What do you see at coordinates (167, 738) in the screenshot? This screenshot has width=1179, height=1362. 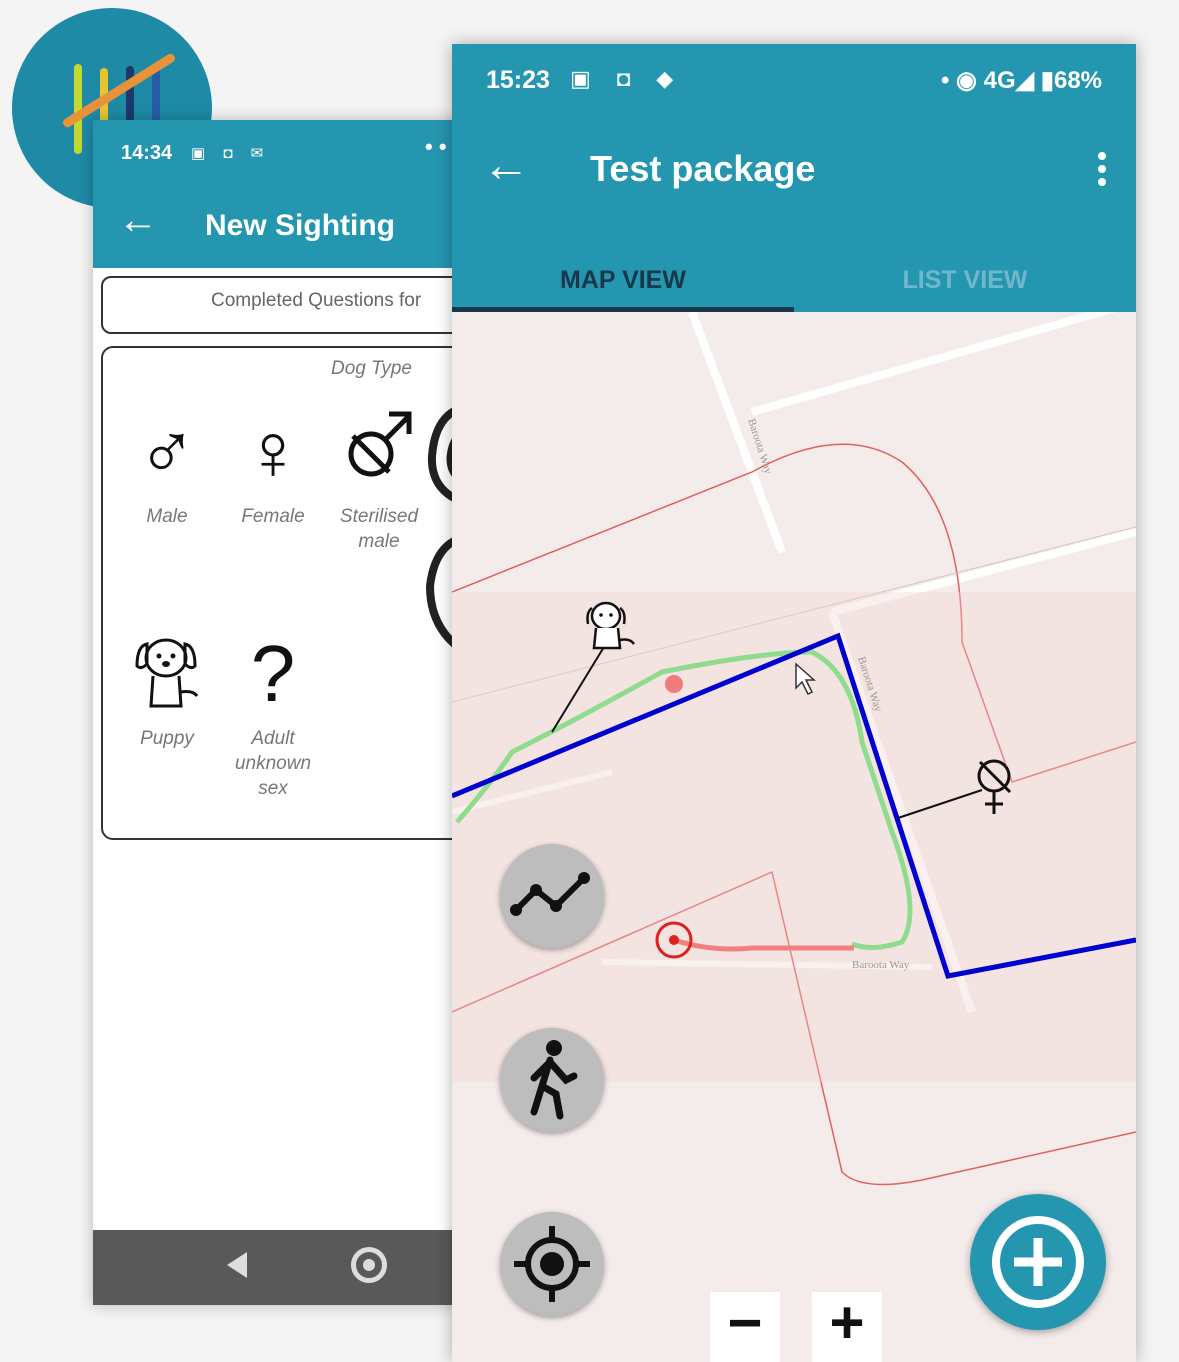 I see `option-label: Puppy` at bounding box center [167, 738].